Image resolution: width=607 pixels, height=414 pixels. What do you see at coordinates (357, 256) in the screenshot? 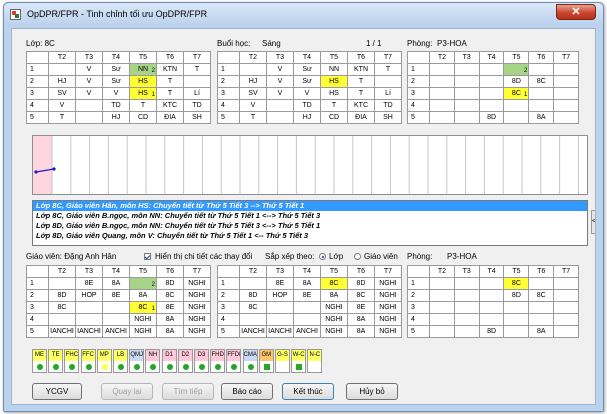
I see `sort-teacher-radio` at bounding box center [357, 256].